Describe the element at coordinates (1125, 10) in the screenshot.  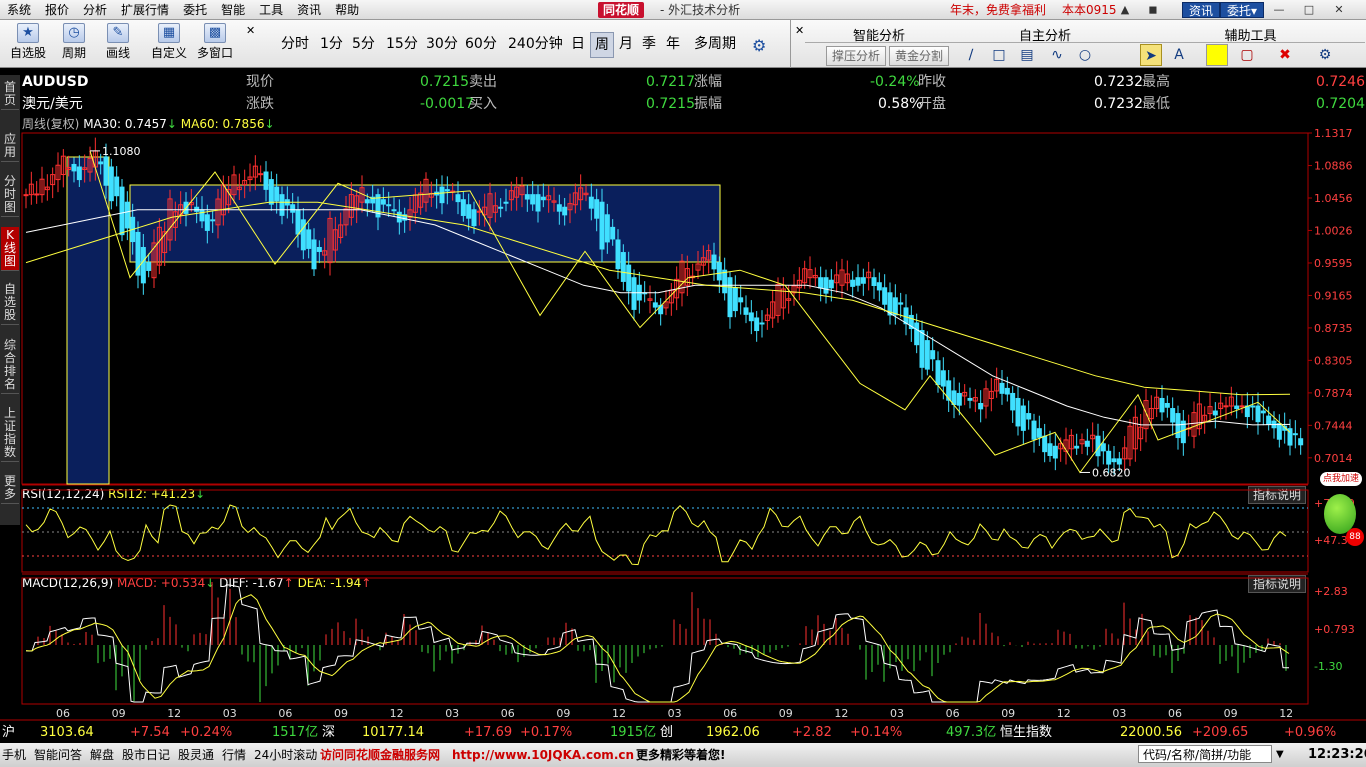
I see `bell-icon: ▲` at that location.